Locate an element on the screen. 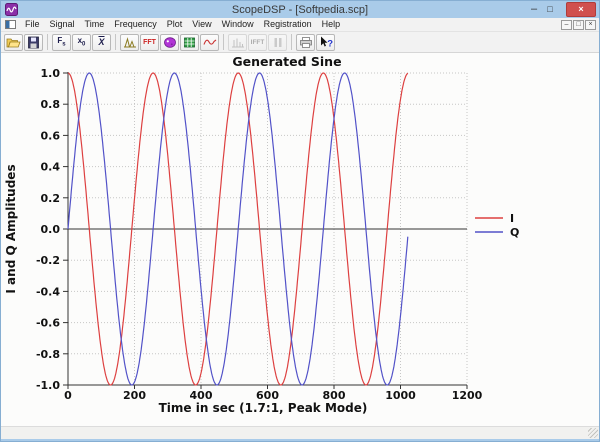 This screenshot has height=442, width=600. generate-sine-button is located at coordinates (209, 42).